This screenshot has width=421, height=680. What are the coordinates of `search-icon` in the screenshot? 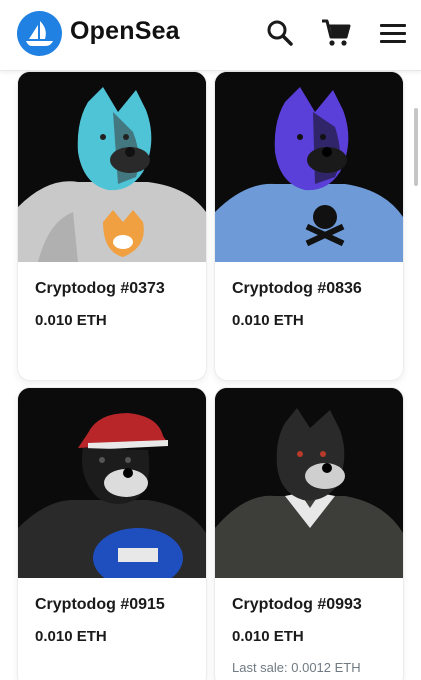 It's located at (280, 33).